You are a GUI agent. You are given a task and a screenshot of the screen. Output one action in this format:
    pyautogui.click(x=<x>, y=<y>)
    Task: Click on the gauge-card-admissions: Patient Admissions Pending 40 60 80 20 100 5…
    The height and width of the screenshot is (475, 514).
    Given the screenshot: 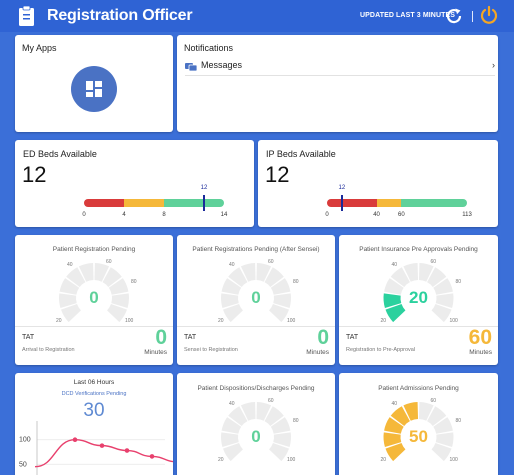 What is the action you would take?
    pyautogui.click(x=418, y=424)
    